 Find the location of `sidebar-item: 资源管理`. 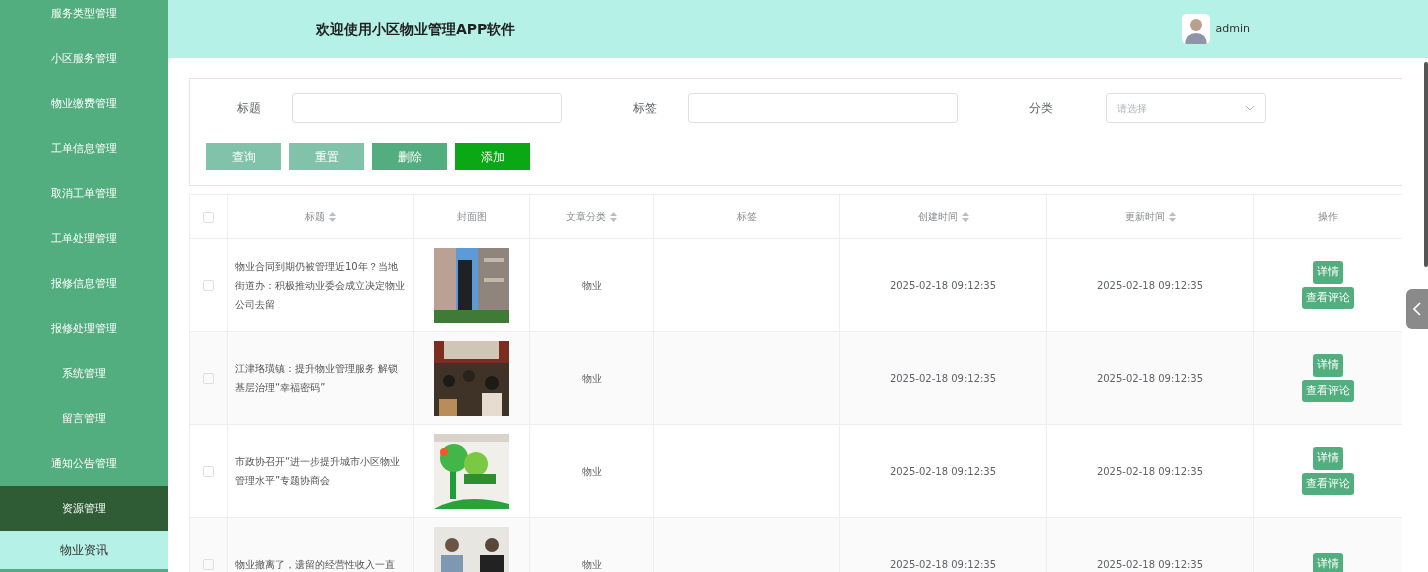

sidebar-item: 资源管理 is located at coordinates (84, 508).